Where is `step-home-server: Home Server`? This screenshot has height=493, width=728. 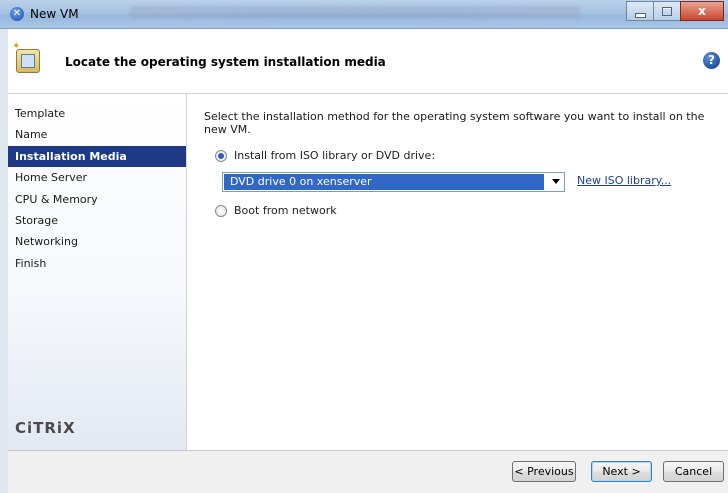 step-home-server: Home Server is located at coordinates (97, 177).